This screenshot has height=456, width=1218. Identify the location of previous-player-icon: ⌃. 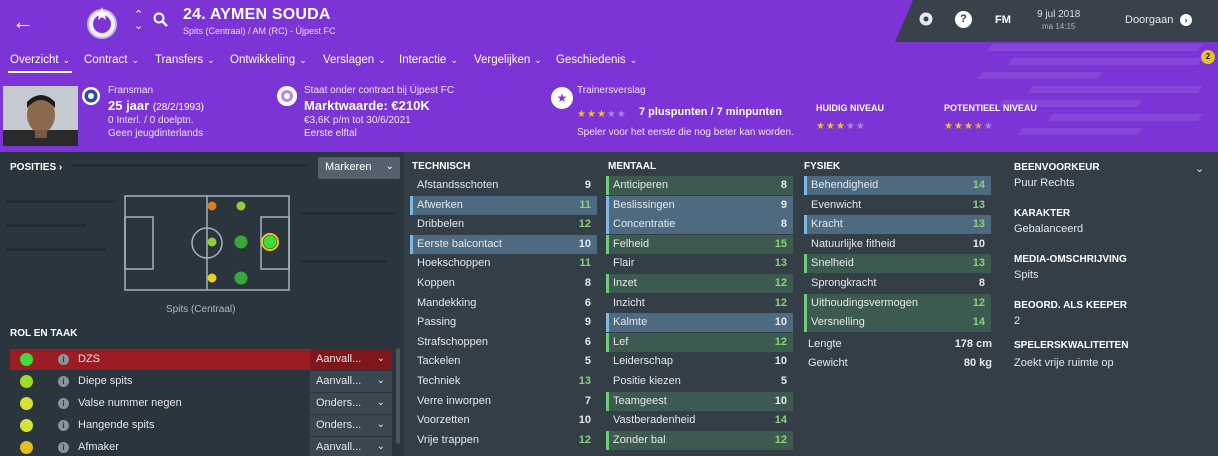
(138, 15).